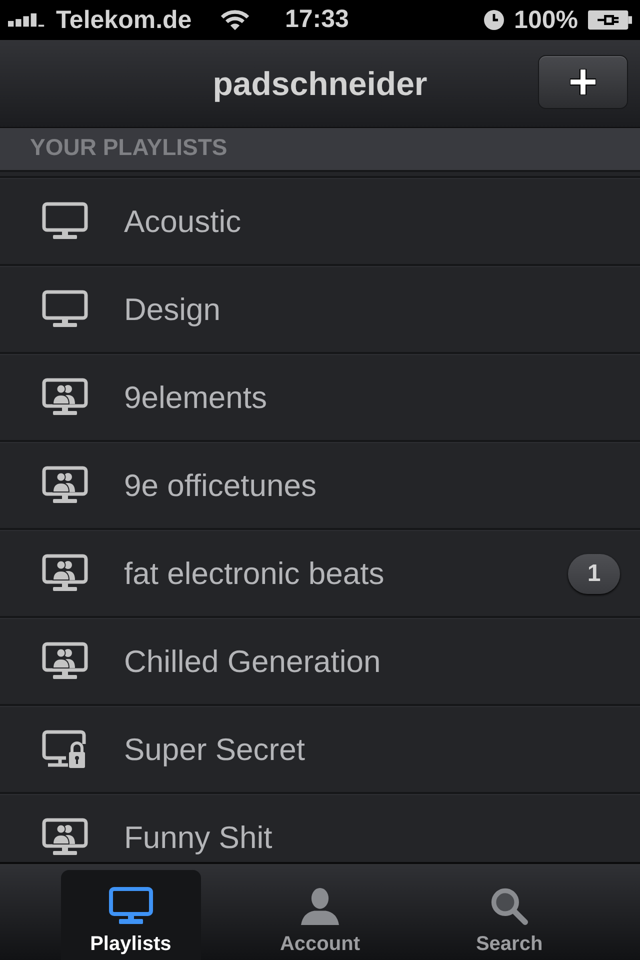 The image size is (640, 960). Describe the element at coordinates (509, 915) in the screenshot. I see `tab-button: Search` at that location.